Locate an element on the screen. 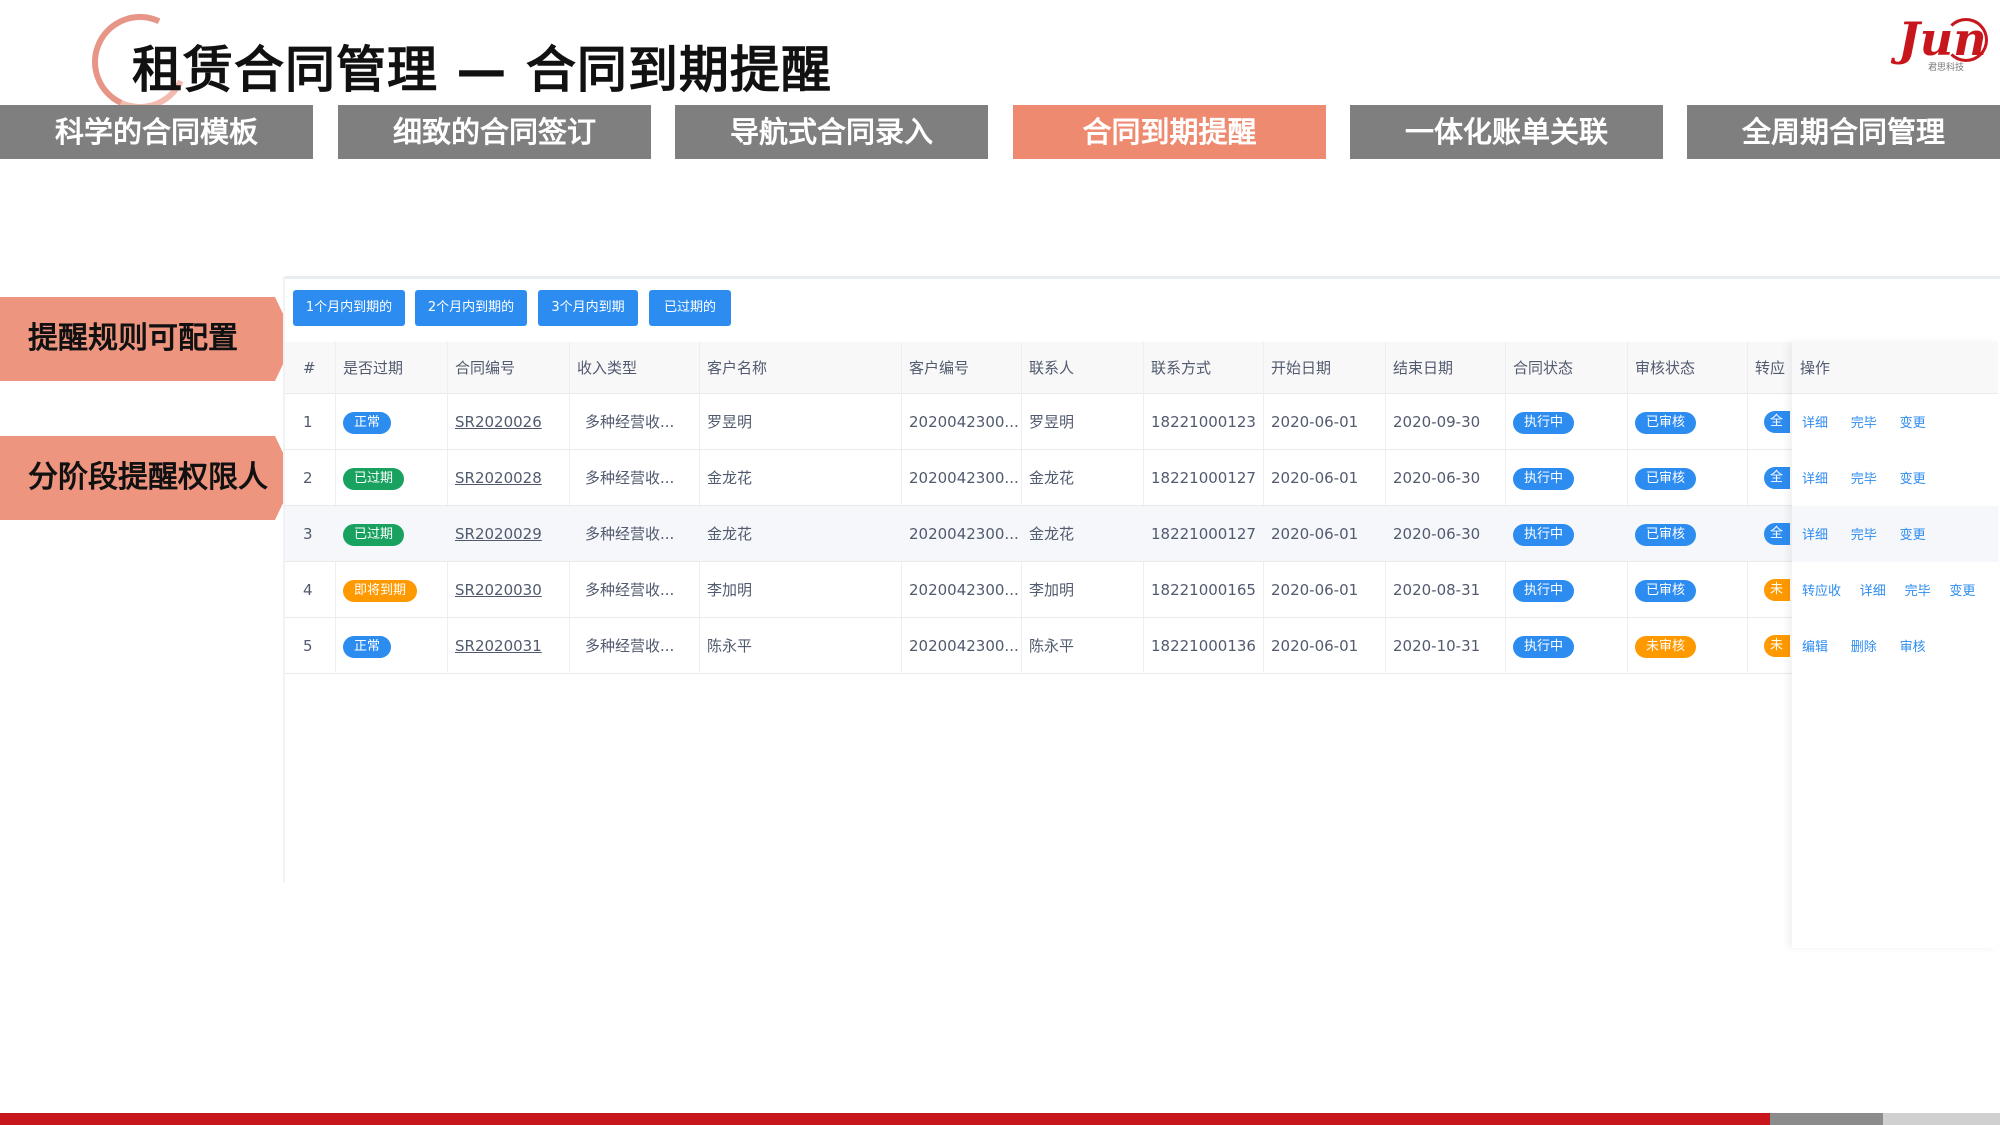  cell-contract-code: SR2020026 is located at coordinates (508, 422).